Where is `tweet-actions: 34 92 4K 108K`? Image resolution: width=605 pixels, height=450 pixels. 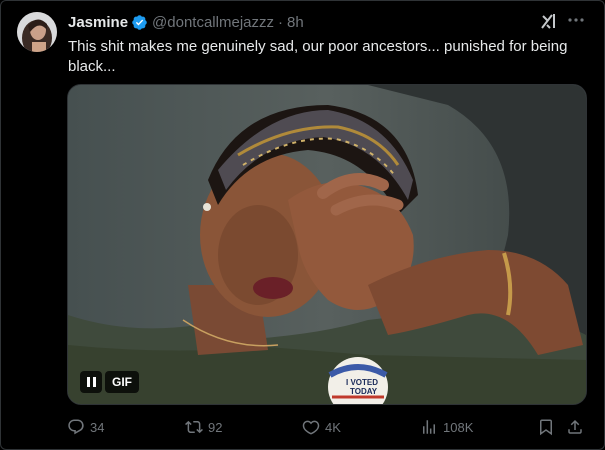
tweet-actions: 34 92 4K 108K is located at coordinates (302, 427).